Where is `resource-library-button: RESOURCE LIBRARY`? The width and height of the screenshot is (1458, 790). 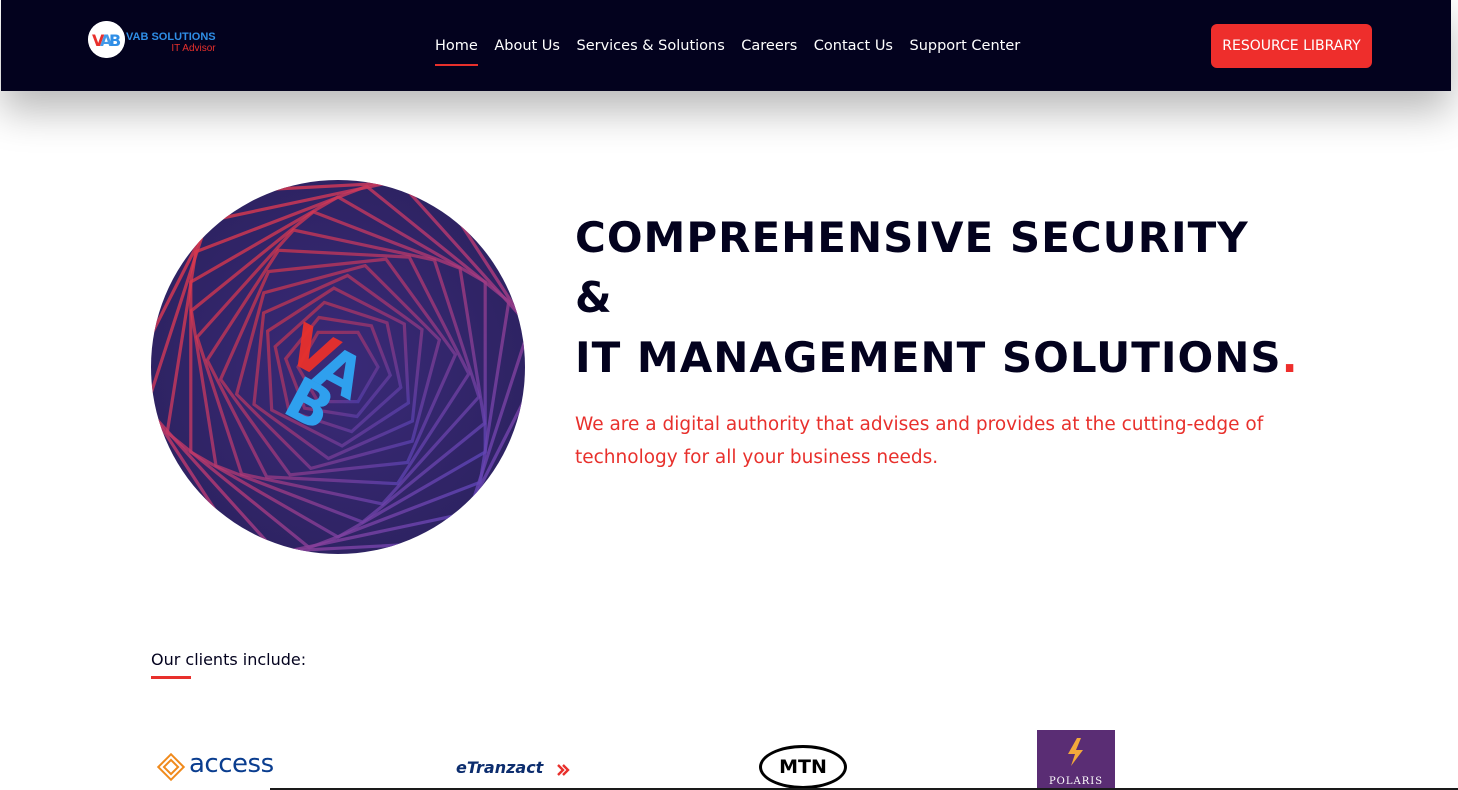
resource-library-button: RESOURCE LIBRARY is located at coordinates (1291, 46).